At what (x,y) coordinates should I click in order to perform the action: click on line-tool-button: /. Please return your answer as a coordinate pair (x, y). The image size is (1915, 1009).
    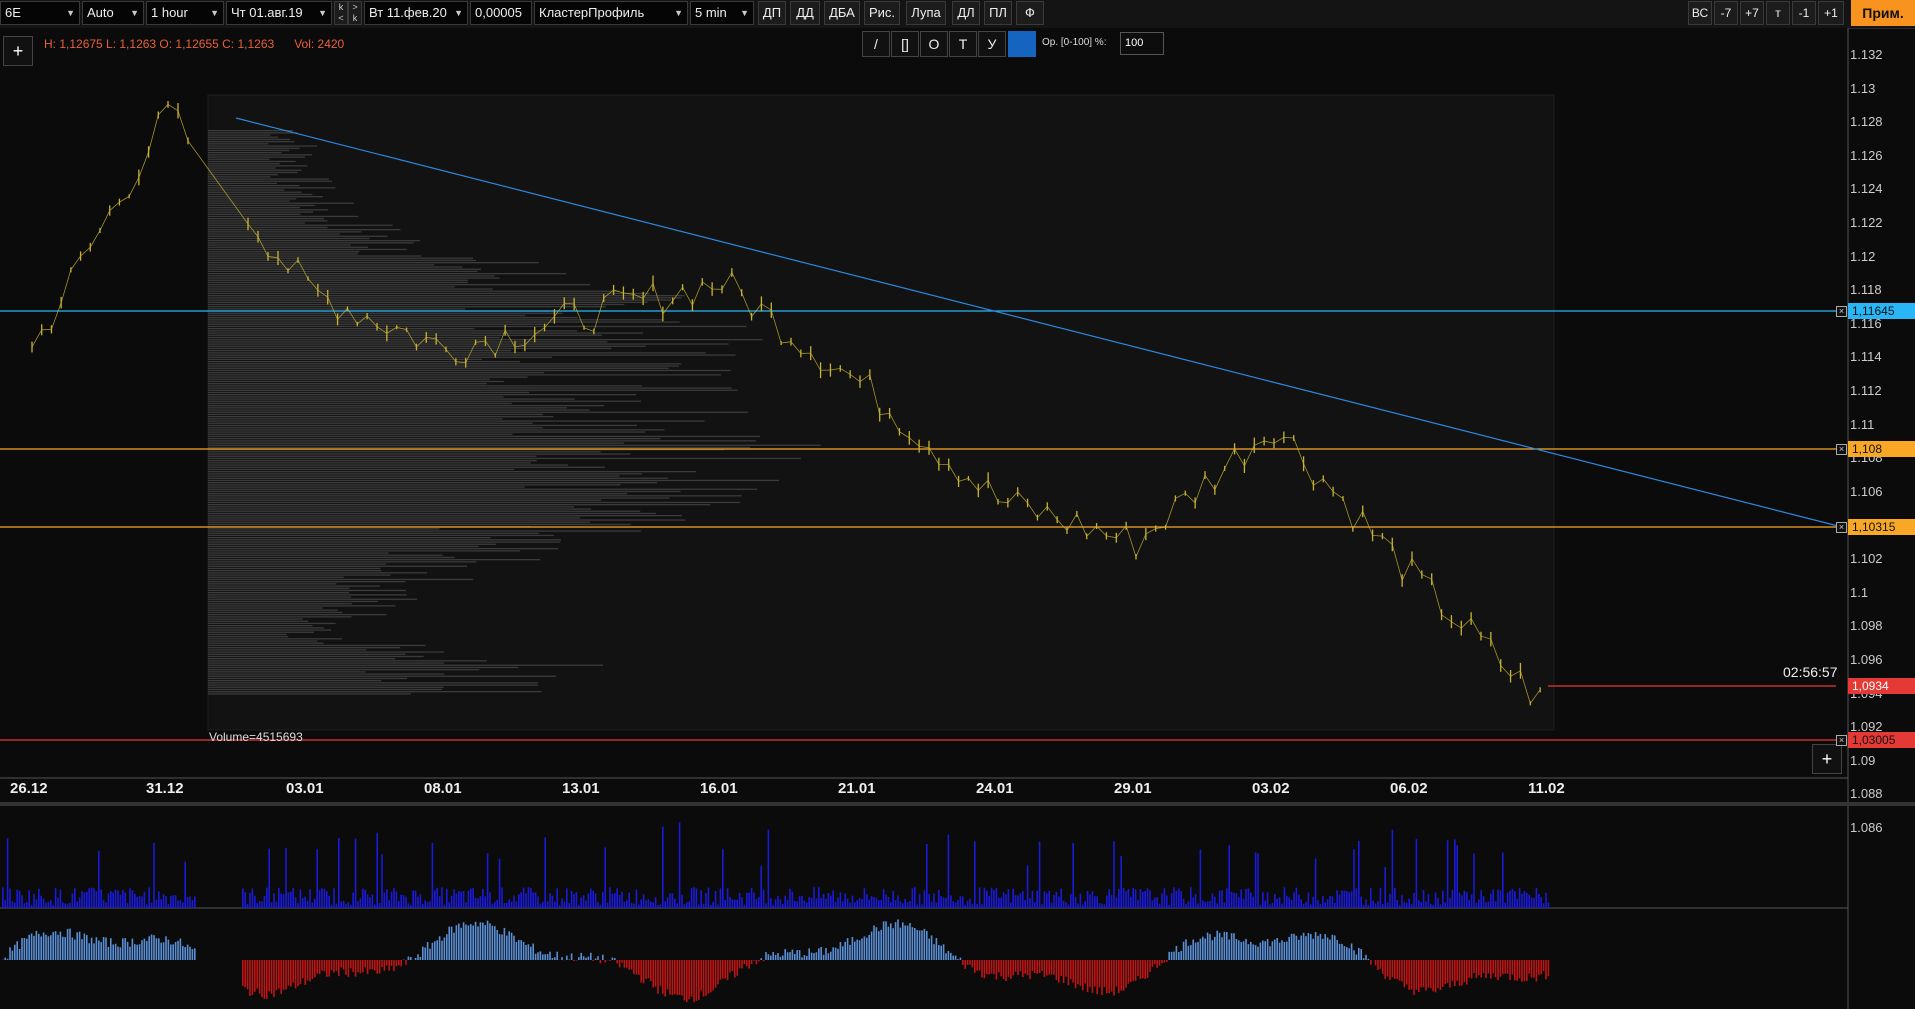
    Looking at the image, I should click on (876, 44).